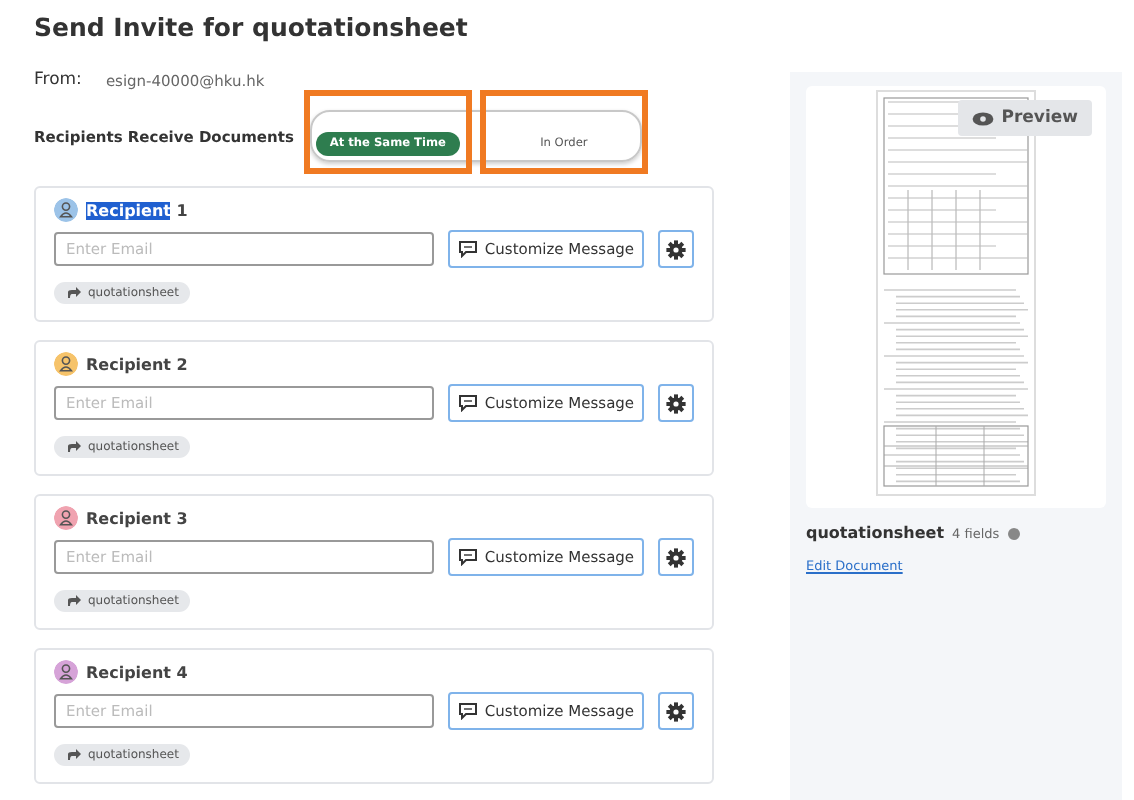  What do you see at coordinates (137, 364) in the screenshot?
I see `recipient-name: Recipient 2` at bounding box center [137, 364].